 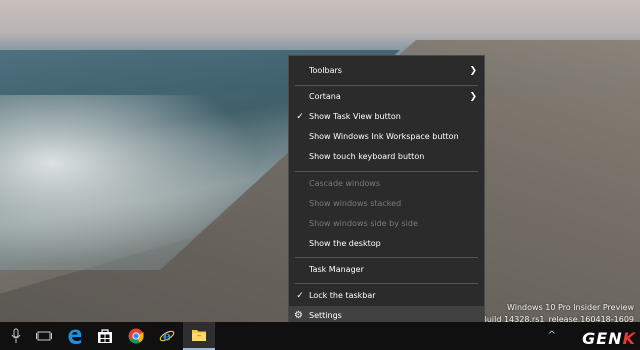 I want to click on file-explorer-icon, so click(x=199, y=336).